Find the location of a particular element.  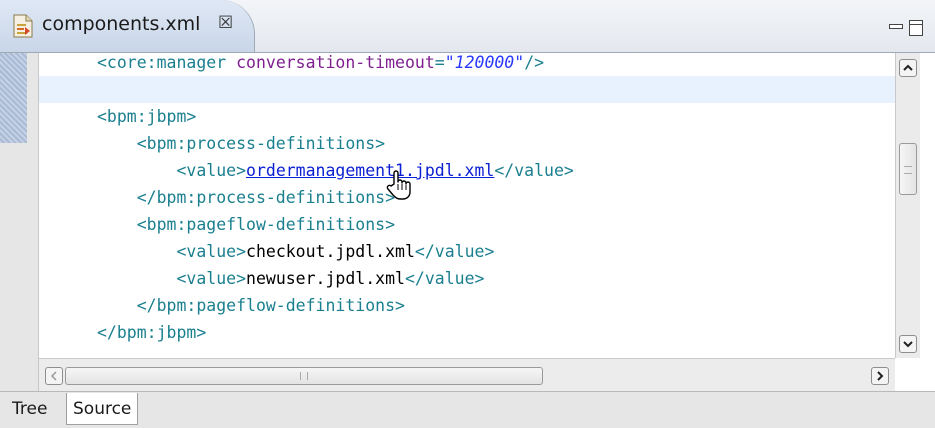

code-token: conversation-timeout is located at coordinates (335, 62).